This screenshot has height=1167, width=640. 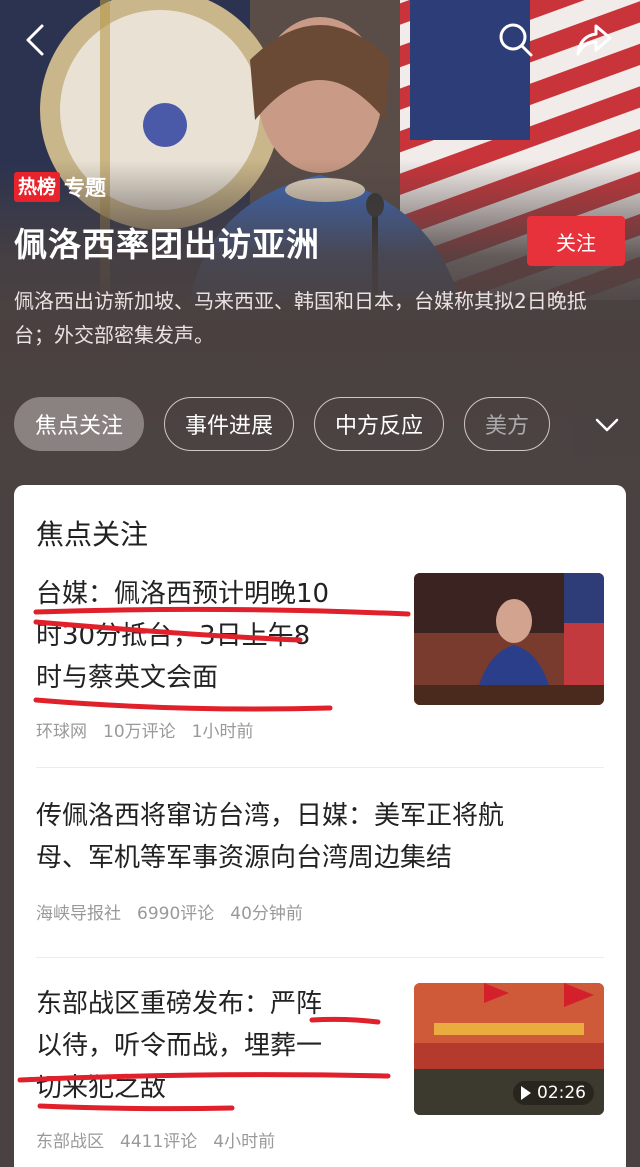 What do you see at coordinates (221, 636) in the screenshot?
I see `news-headline: 台媒：佩洛西预计明晚10 时30分抵台，3日上午8 时与蔡英文会面` at bounding box center [221, 636].